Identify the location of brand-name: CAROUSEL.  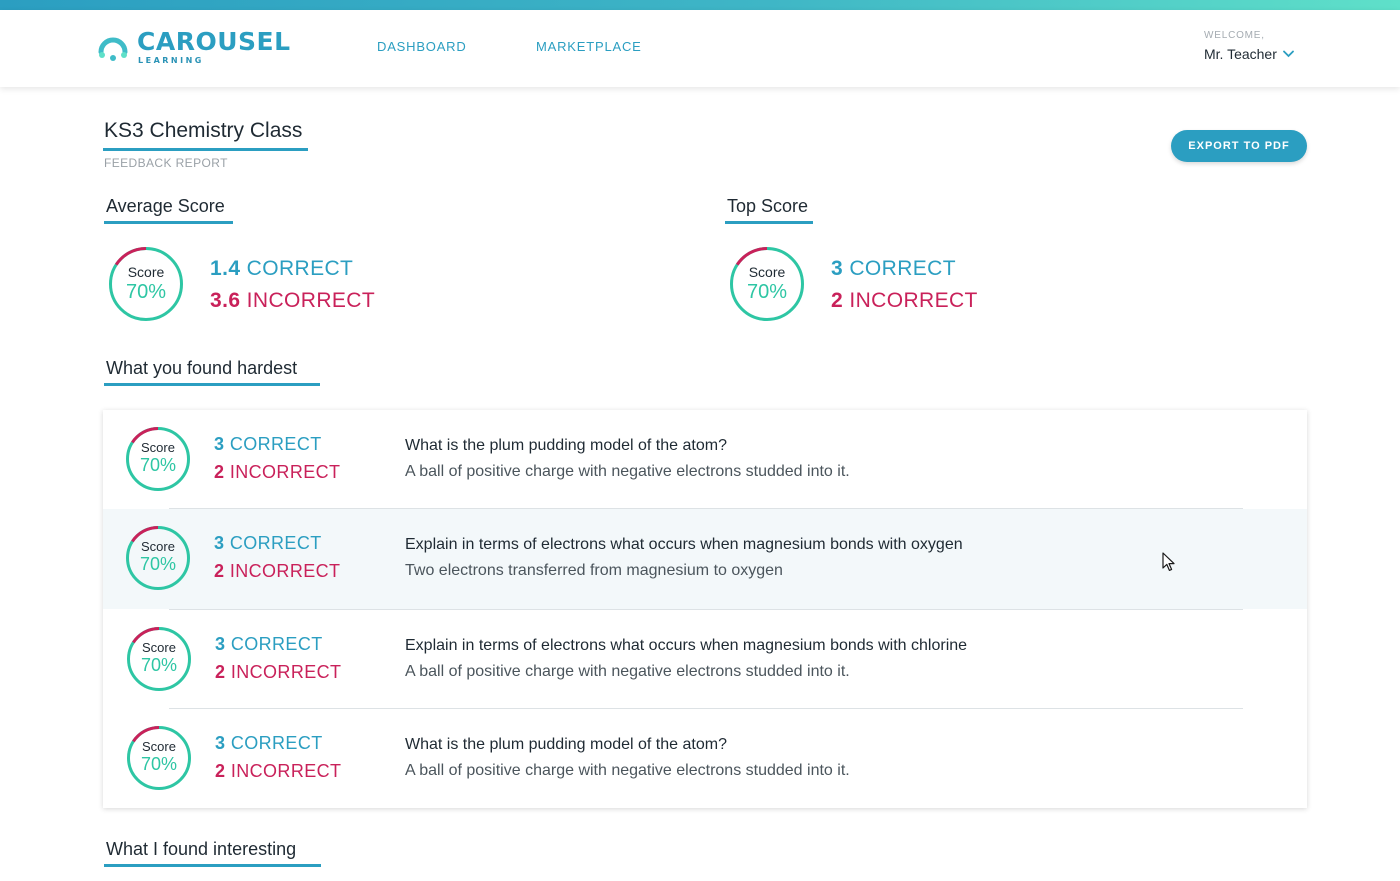
(214, 41).